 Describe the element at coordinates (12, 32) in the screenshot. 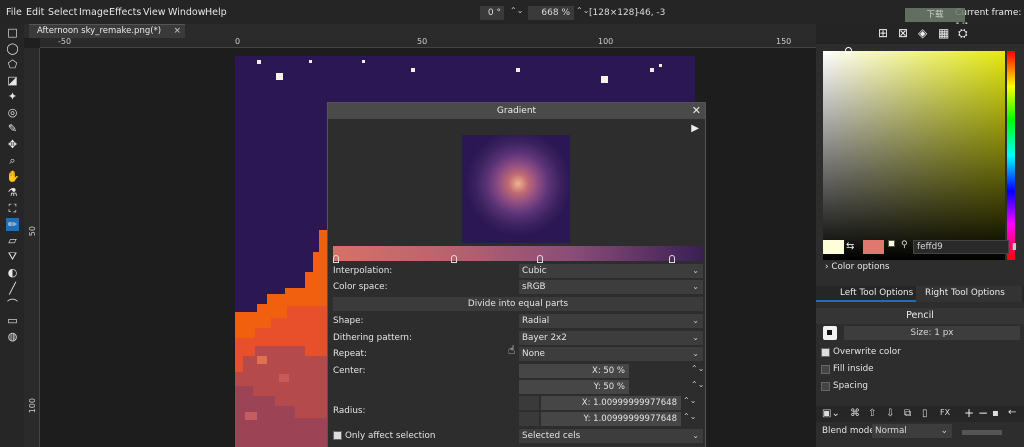

I see `rect-select-tool-icon: □` at that location.